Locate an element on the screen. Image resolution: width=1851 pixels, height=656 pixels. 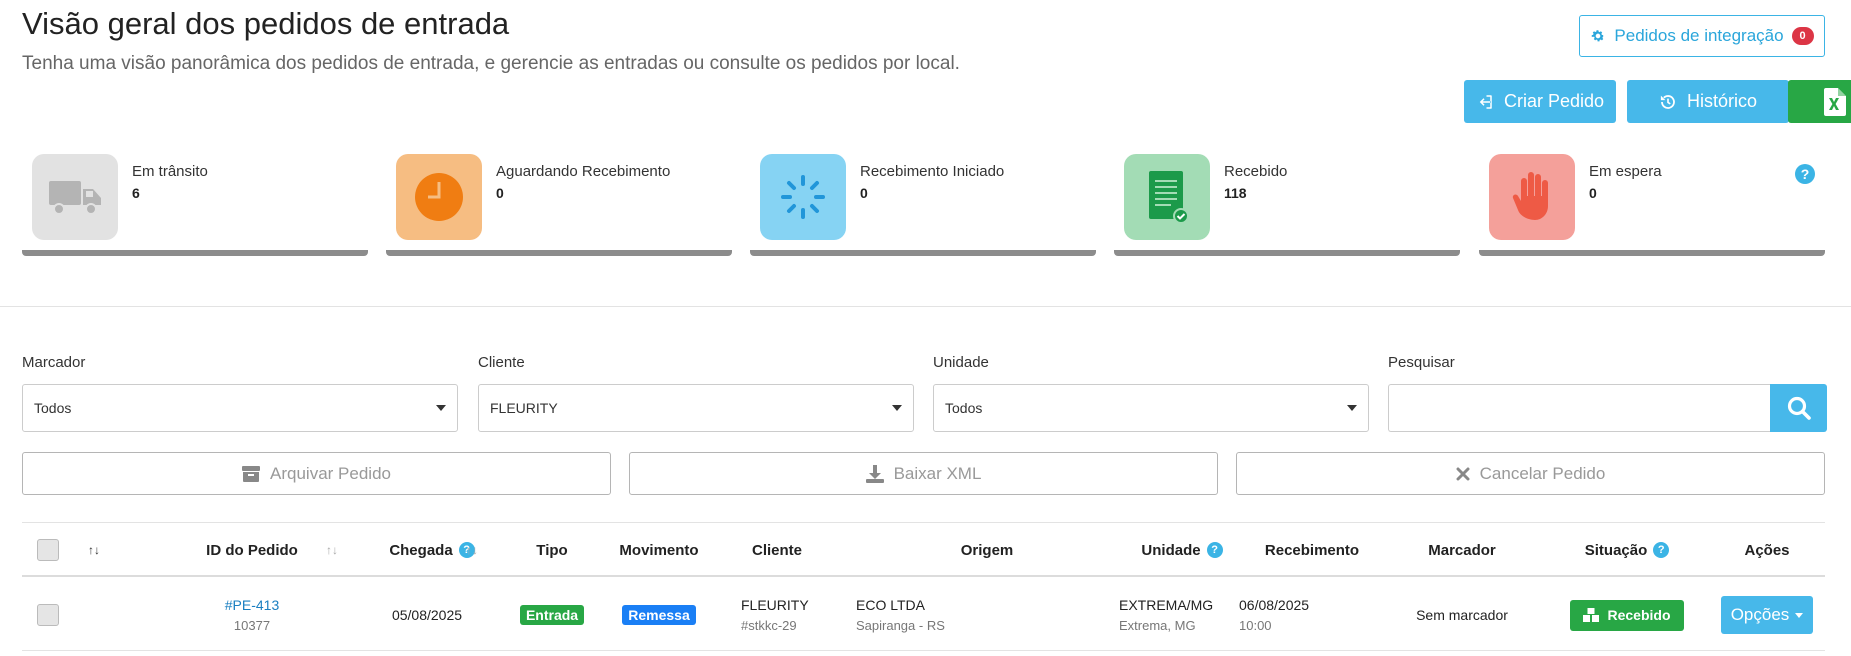
stat-card-received: Recebido 118 is located at coordinates (1287, 205).